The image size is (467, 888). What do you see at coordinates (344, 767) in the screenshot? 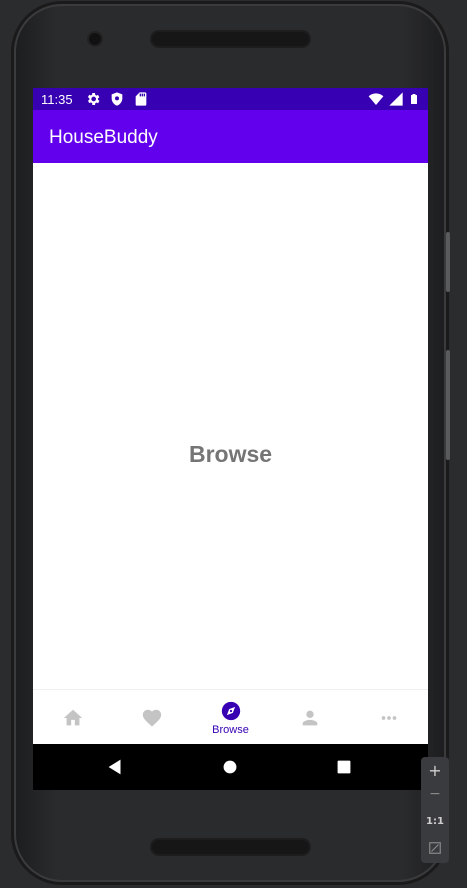
I see `recents-icon` at bounding box center [344, 767].